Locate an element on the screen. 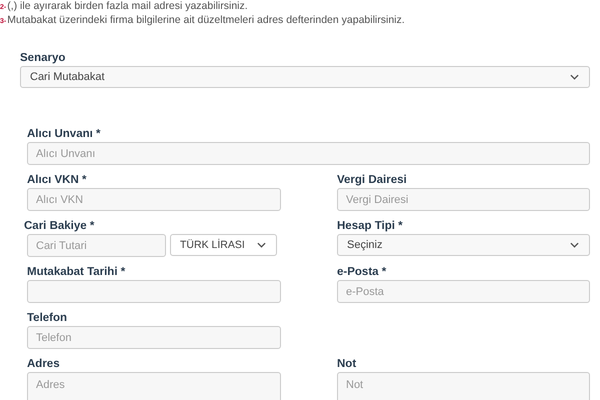  field-label: Mutakabat Tarihi * is located at coordinates (76, 272).